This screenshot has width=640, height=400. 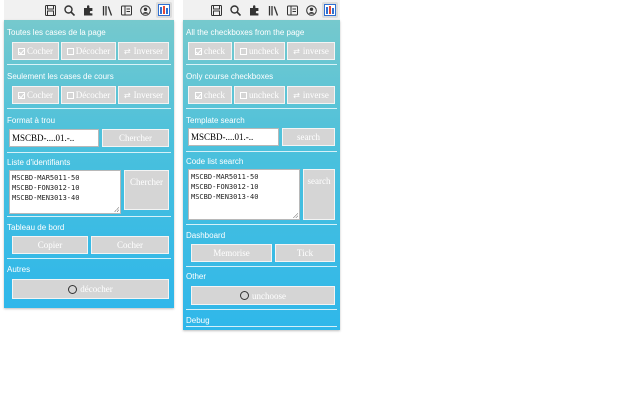 What do you see at coordinates (259, 95) in the screenshot?
I see `uncheck-course-button: uncheck` at bounding box center [259, 95].